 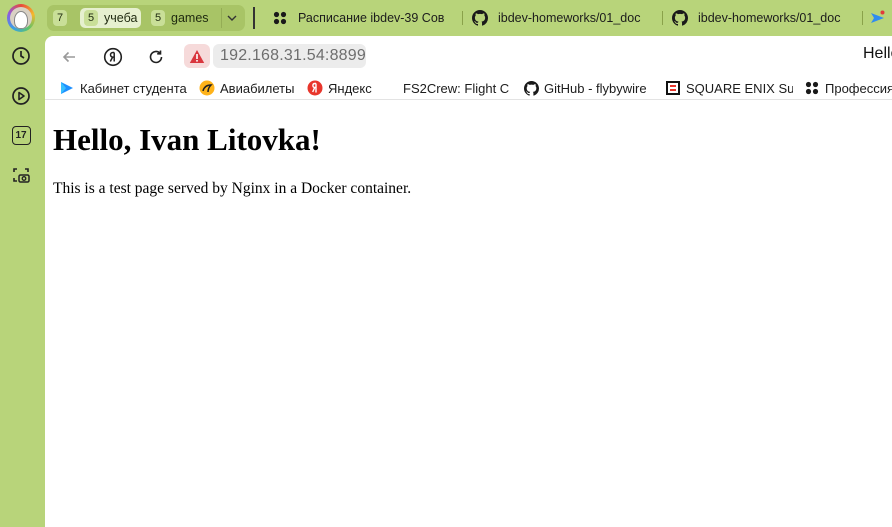 I want to click on bookmark-label: Яндекс, so click(x=350, y=88).